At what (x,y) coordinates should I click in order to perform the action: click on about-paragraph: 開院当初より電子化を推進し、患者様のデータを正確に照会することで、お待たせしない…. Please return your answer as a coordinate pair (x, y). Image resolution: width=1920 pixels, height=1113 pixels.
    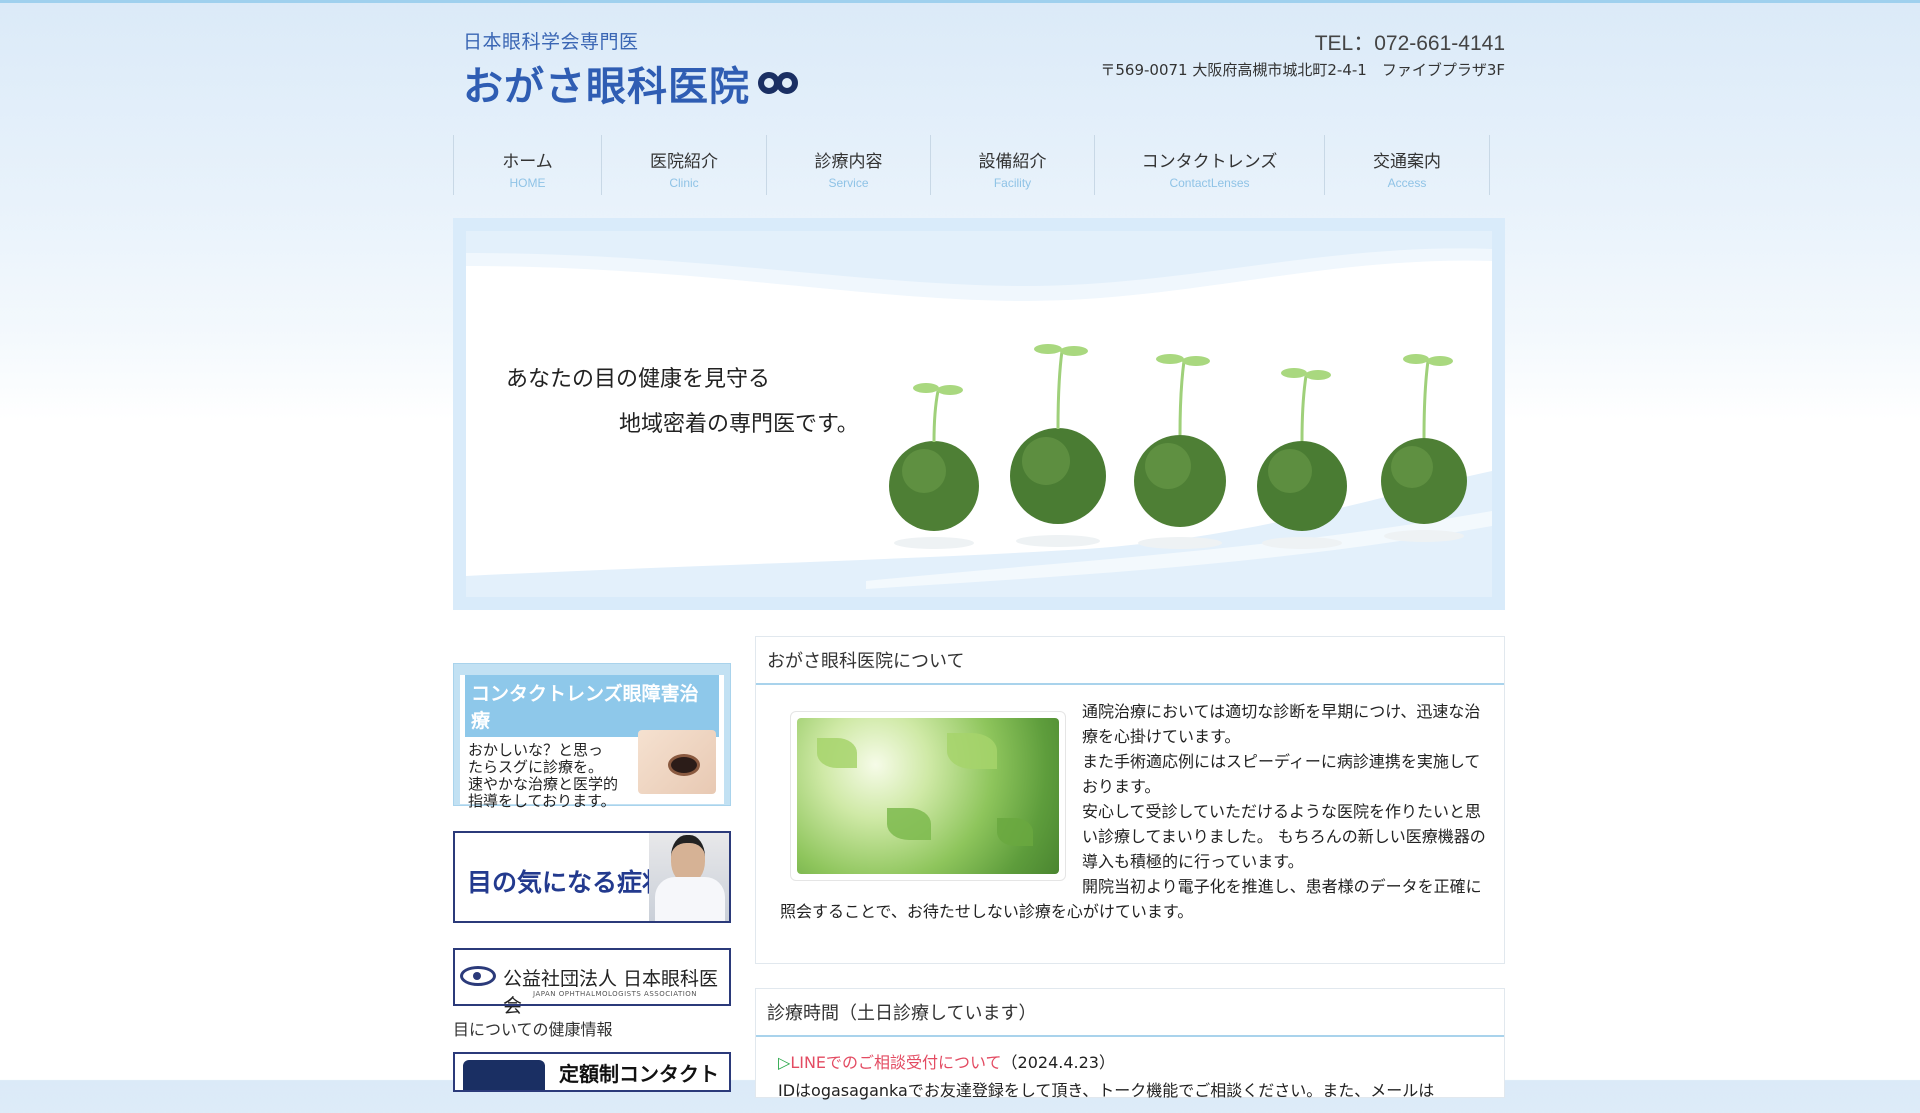
    Looking at the image, I should click on (1131, 899).